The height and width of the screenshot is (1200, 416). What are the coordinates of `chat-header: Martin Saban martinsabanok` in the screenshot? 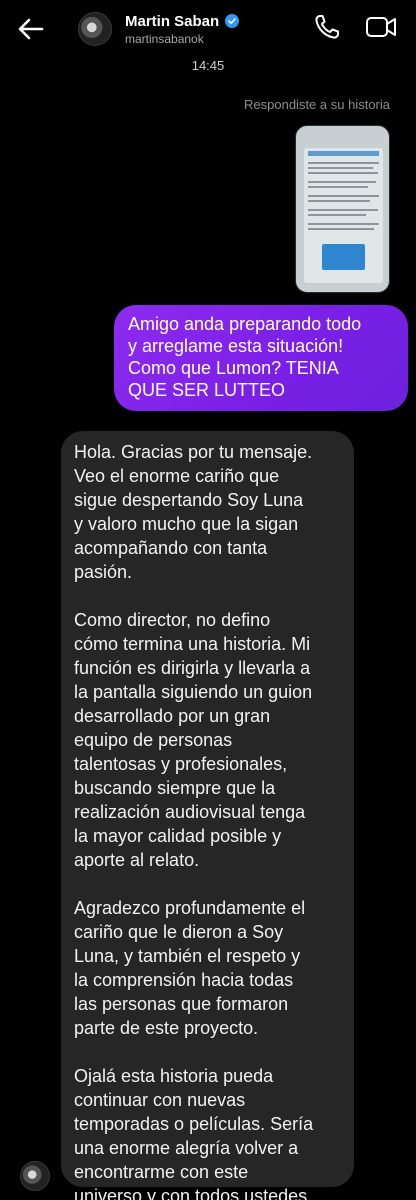 It's located at (208, 30).